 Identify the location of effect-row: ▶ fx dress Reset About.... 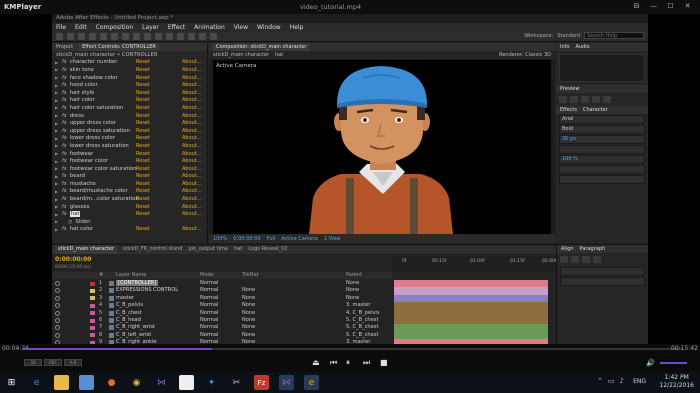
(129, 116).